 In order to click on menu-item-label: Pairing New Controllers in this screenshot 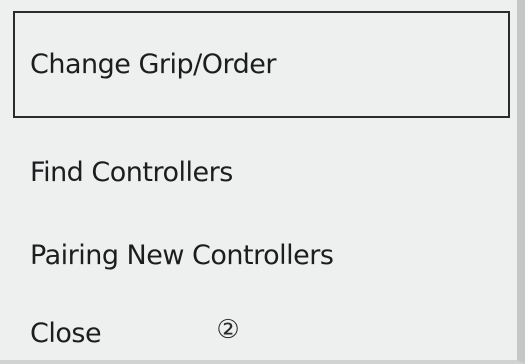, I will do `click(182, 255)`.